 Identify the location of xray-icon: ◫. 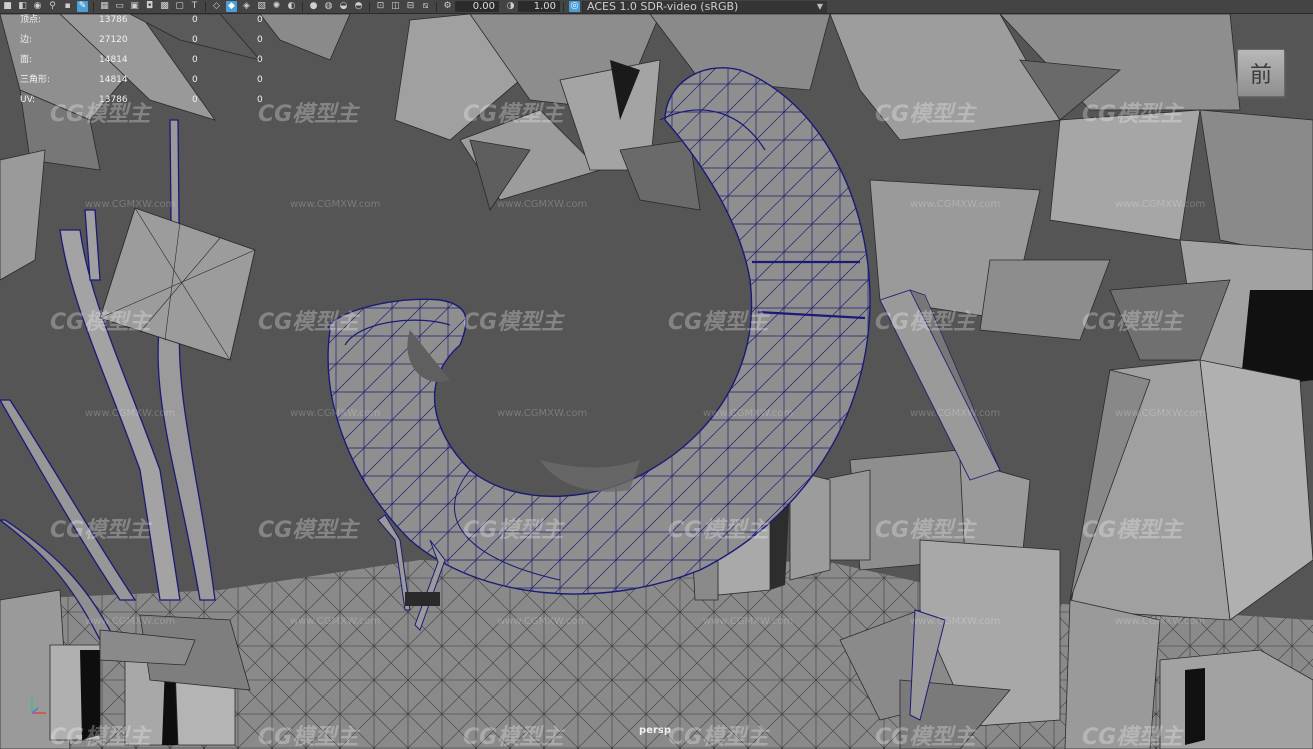
(395, 6).